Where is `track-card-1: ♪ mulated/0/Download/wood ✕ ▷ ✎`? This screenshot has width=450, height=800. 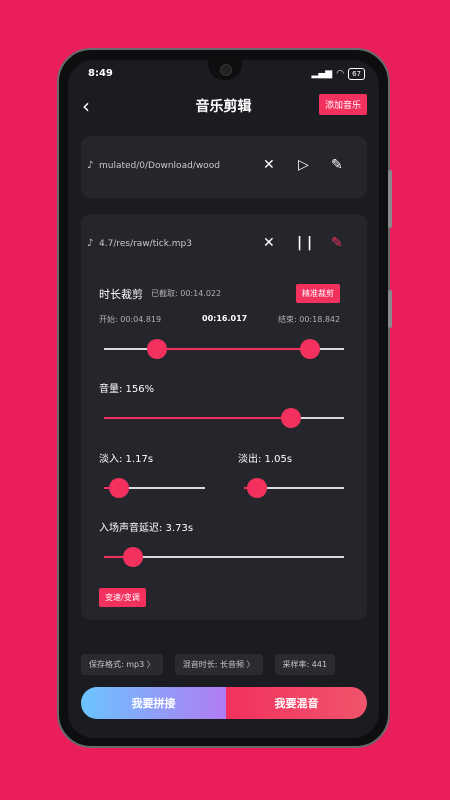
track-card-1: ♪ mulated/0/Download/wood ✕ ▷ ✎ is located at coordinates (224, 167).